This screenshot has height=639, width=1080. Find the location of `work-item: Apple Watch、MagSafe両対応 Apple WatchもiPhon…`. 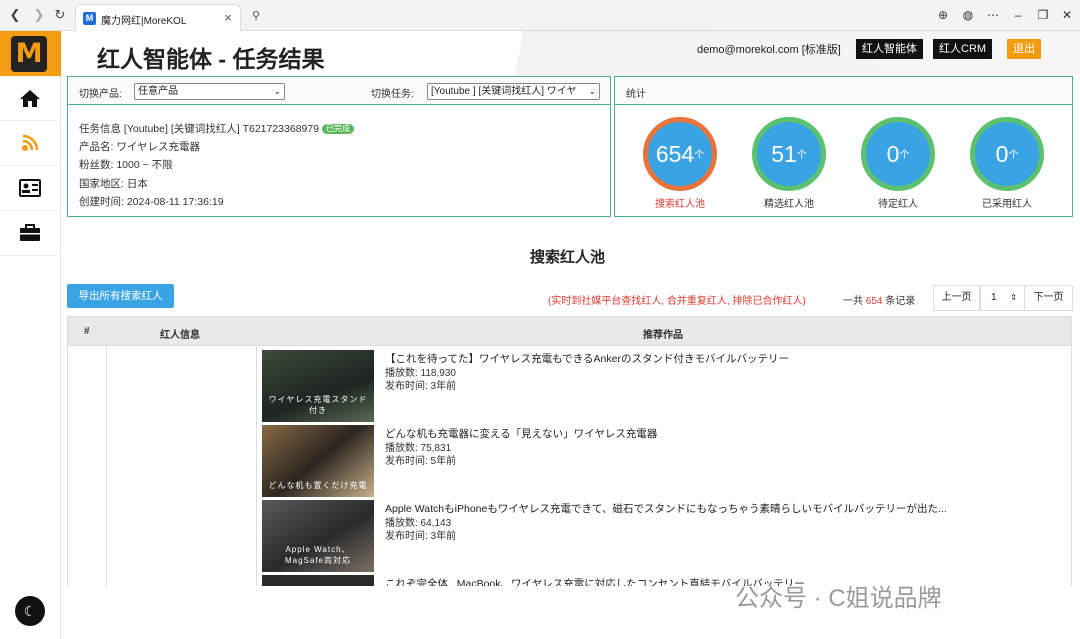

work-item: Apple Watch、MagSafe両対応 Apple WatchもiPhon… is located at coordinates (632, 534).